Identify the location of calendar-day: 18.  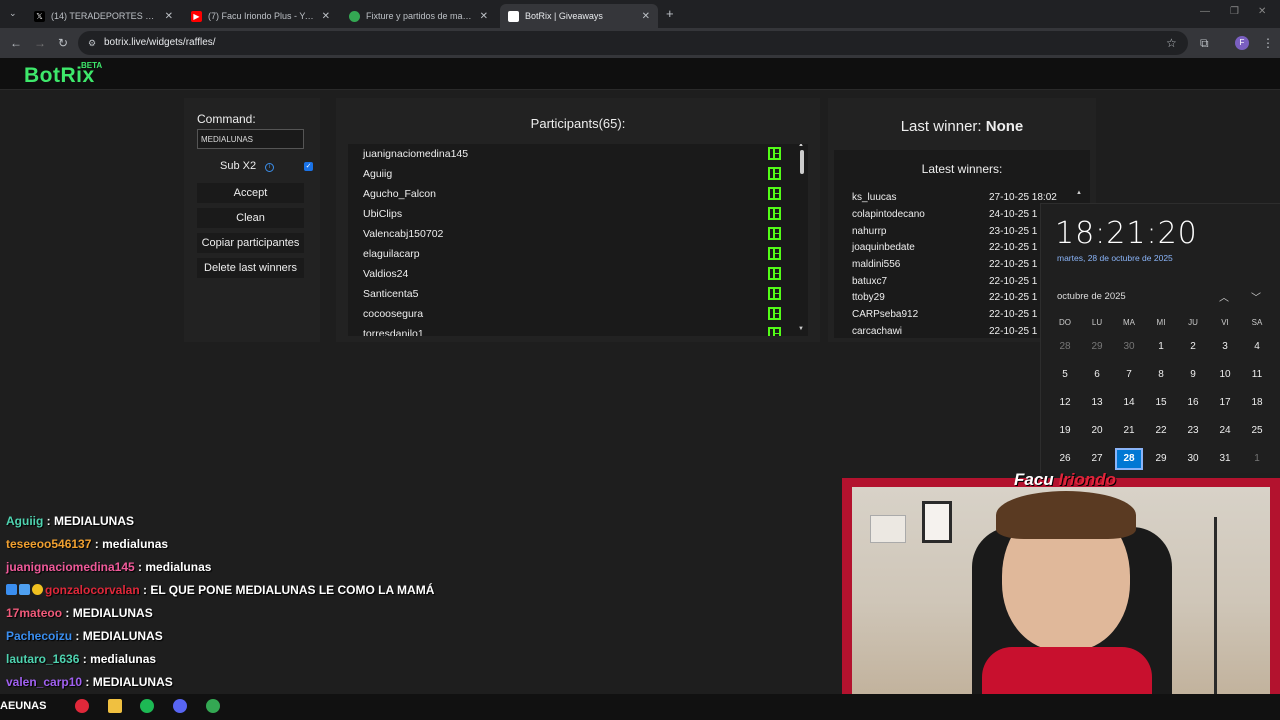
(1257, 403).